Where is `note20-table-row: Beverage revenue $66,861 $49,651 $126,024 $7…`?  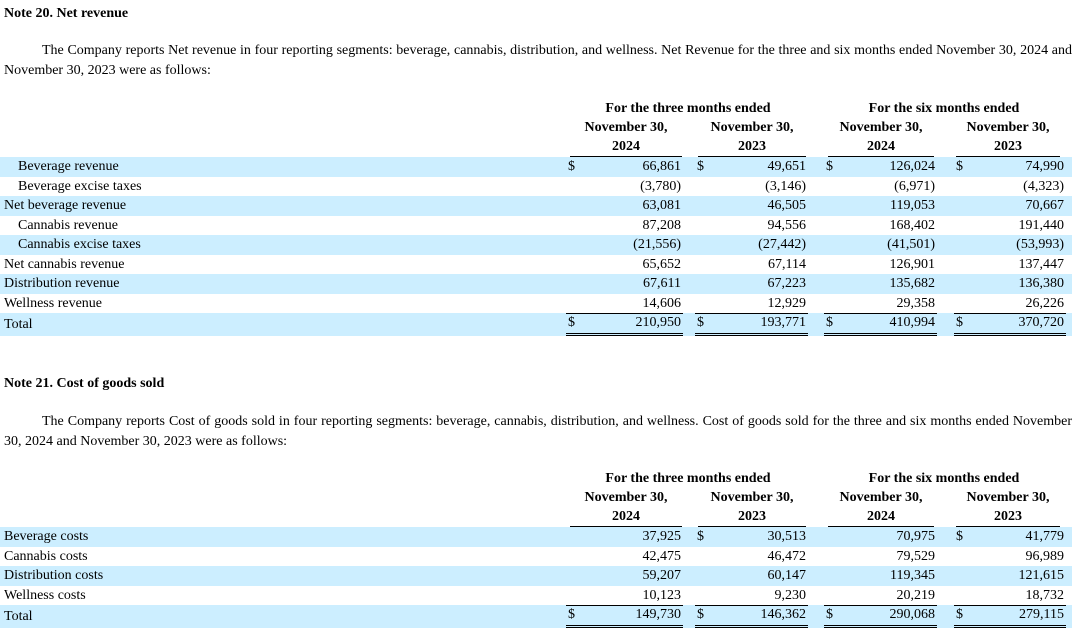 note20-table-row: Beverage revenue $66,861 $49,651 $126,024 $7… is located at coordinates (536, 167).